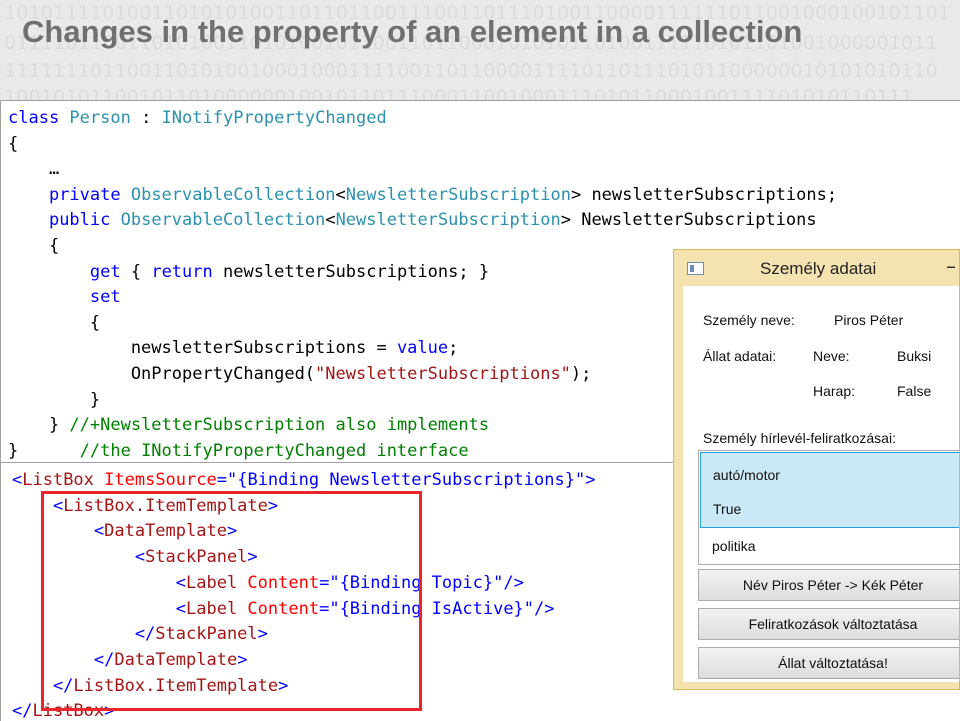 The image size is (960, 721). Describe the element at coordinates (727, 509) in the screenshot. I see `subscription-is-active: True` at that location.